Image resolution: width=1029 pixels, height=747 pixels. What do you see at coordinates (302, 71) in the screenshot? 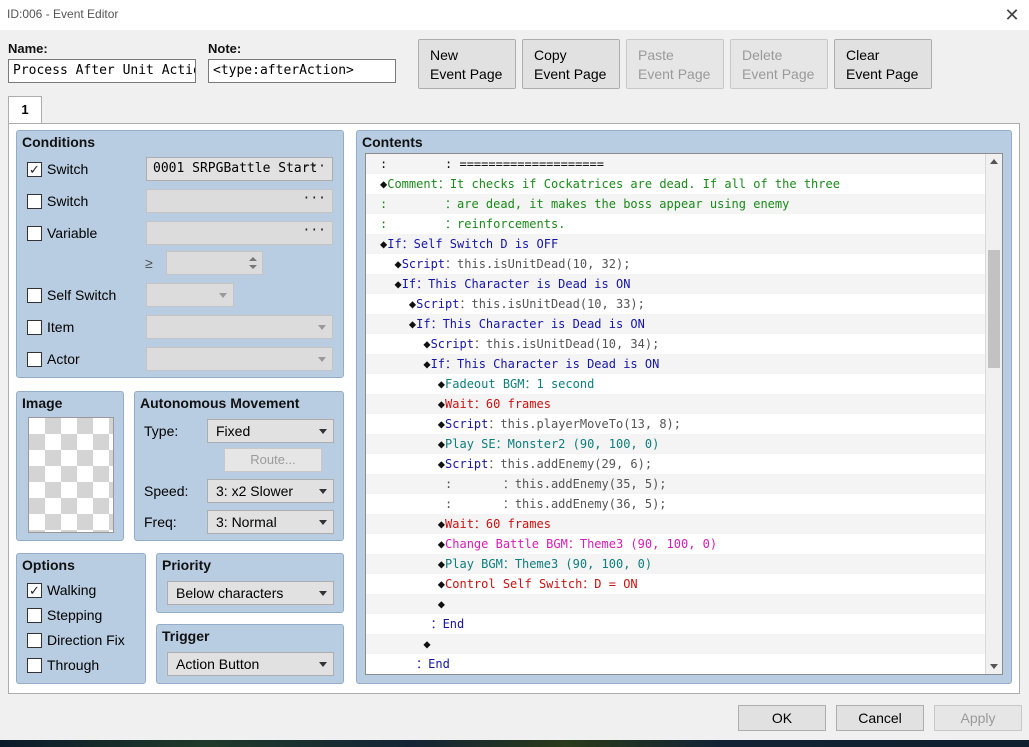
I see `note-input: <type:afterAction>` at bounding box center [302, 71].